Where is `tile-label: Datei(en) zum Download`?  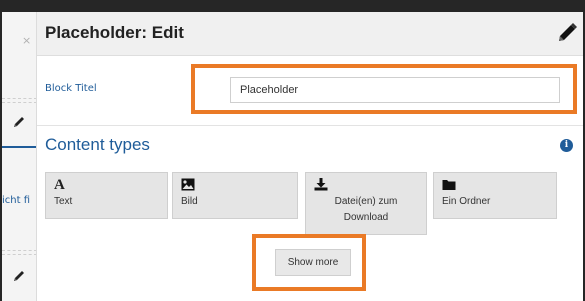
tile-label: Datei(en) zum Download is located at coordinates (366, 209).